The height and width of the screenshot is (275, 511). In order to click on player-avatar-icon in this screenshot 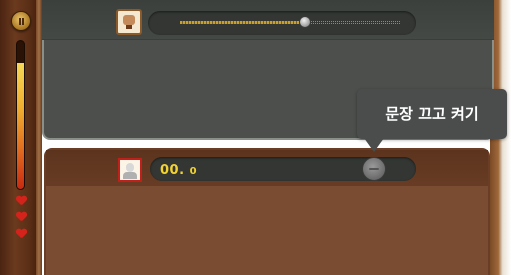, I will do `click(130, 170)`.